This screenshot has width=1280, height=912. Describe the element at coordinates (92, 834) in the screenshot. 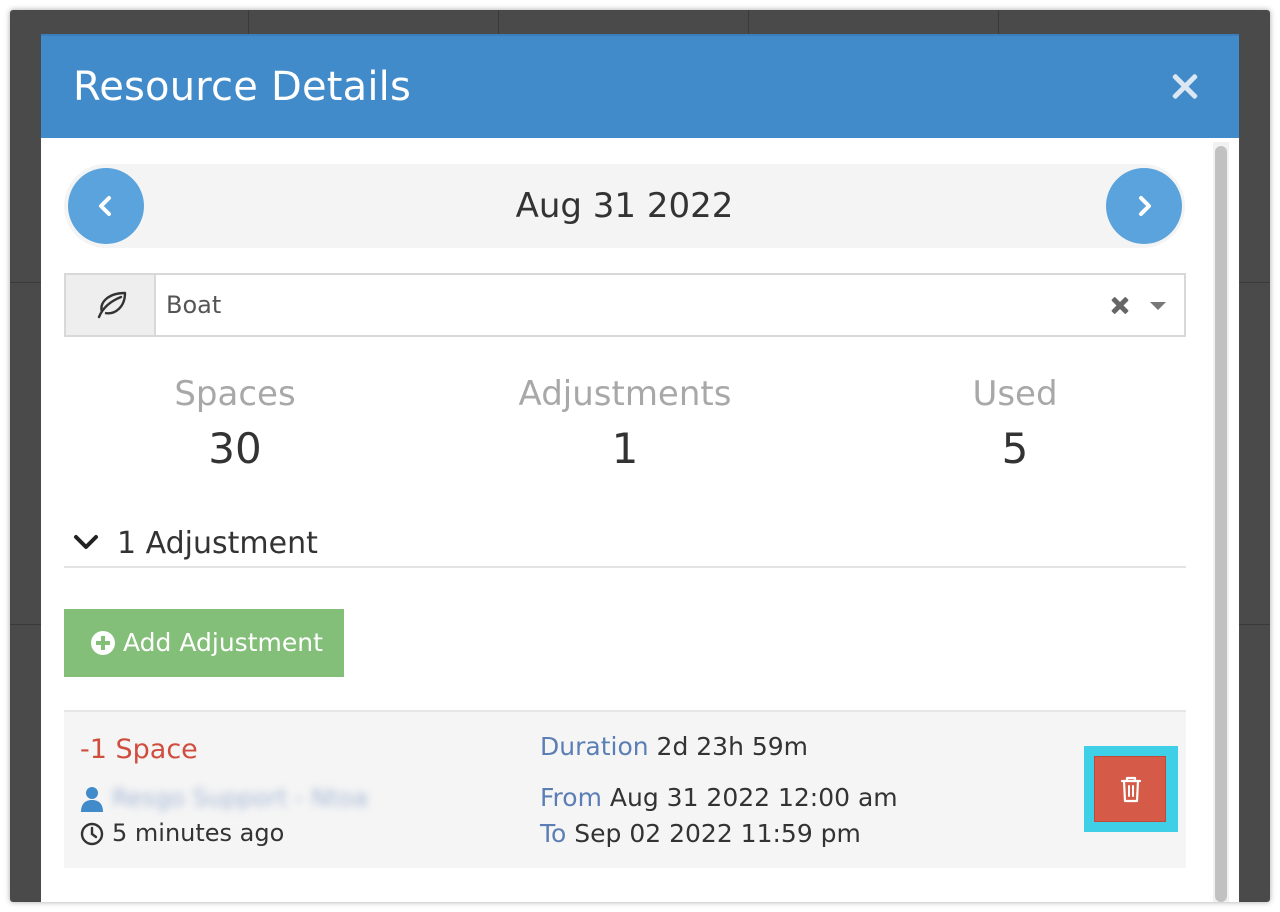

I see `clock-icon` at that location.